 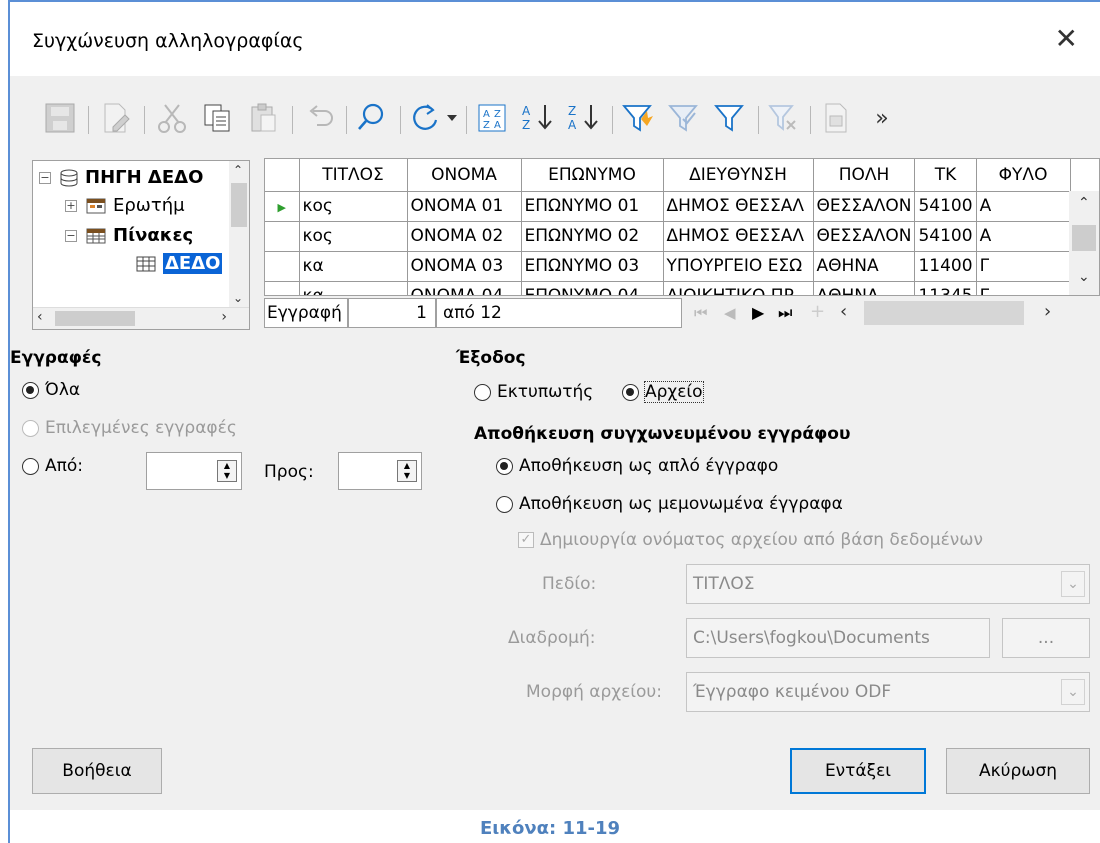 I want to click on column-header: ΕΠΩΝΥΜΟ, so click(x=592, y=175).